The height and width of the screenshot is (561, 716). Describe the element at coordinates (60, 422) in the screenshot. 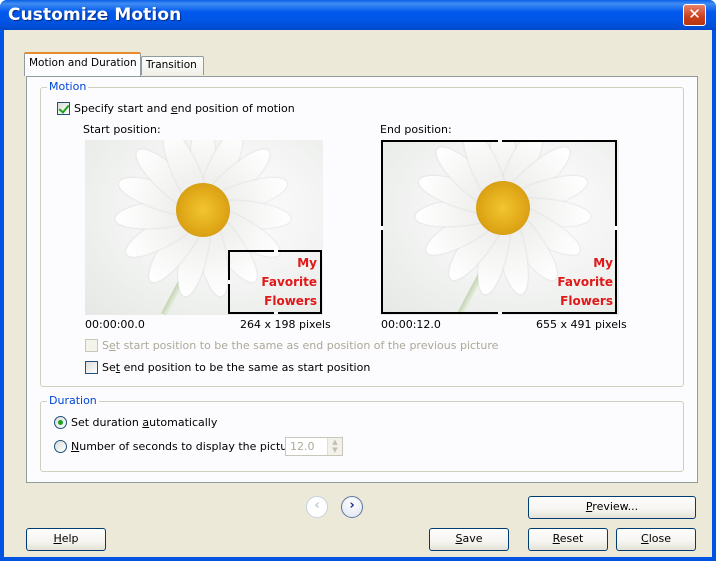

I see `radio-selected-icon` at that location.